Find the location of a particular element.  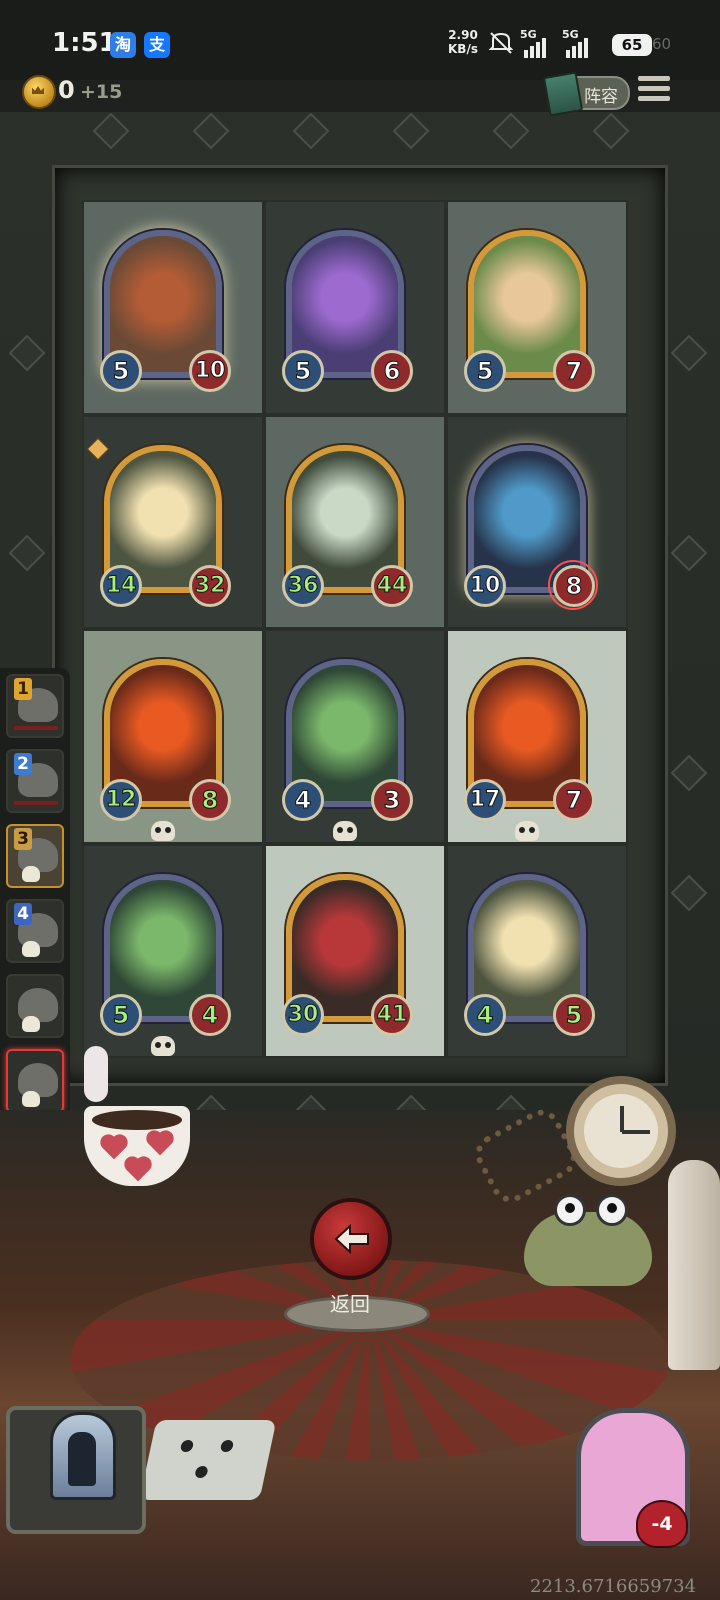

health-stat: 44 is located at coordinates (392, 585).